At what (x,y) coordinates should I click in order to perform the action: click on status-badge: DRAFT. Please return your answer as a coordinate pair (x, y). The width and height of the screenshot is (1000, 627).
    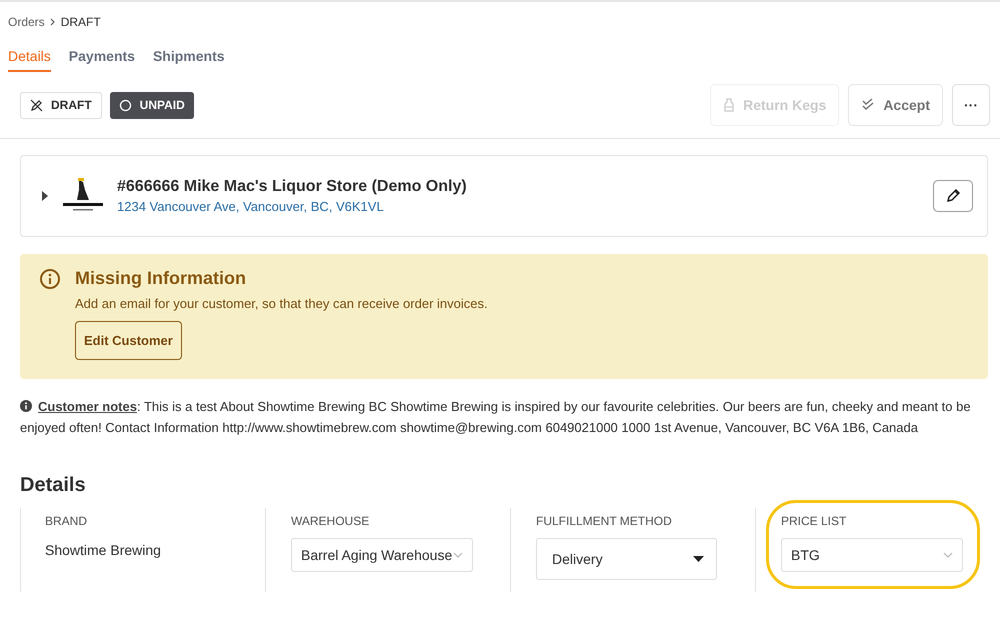
    Looking at the image, I should click on (61, 105).